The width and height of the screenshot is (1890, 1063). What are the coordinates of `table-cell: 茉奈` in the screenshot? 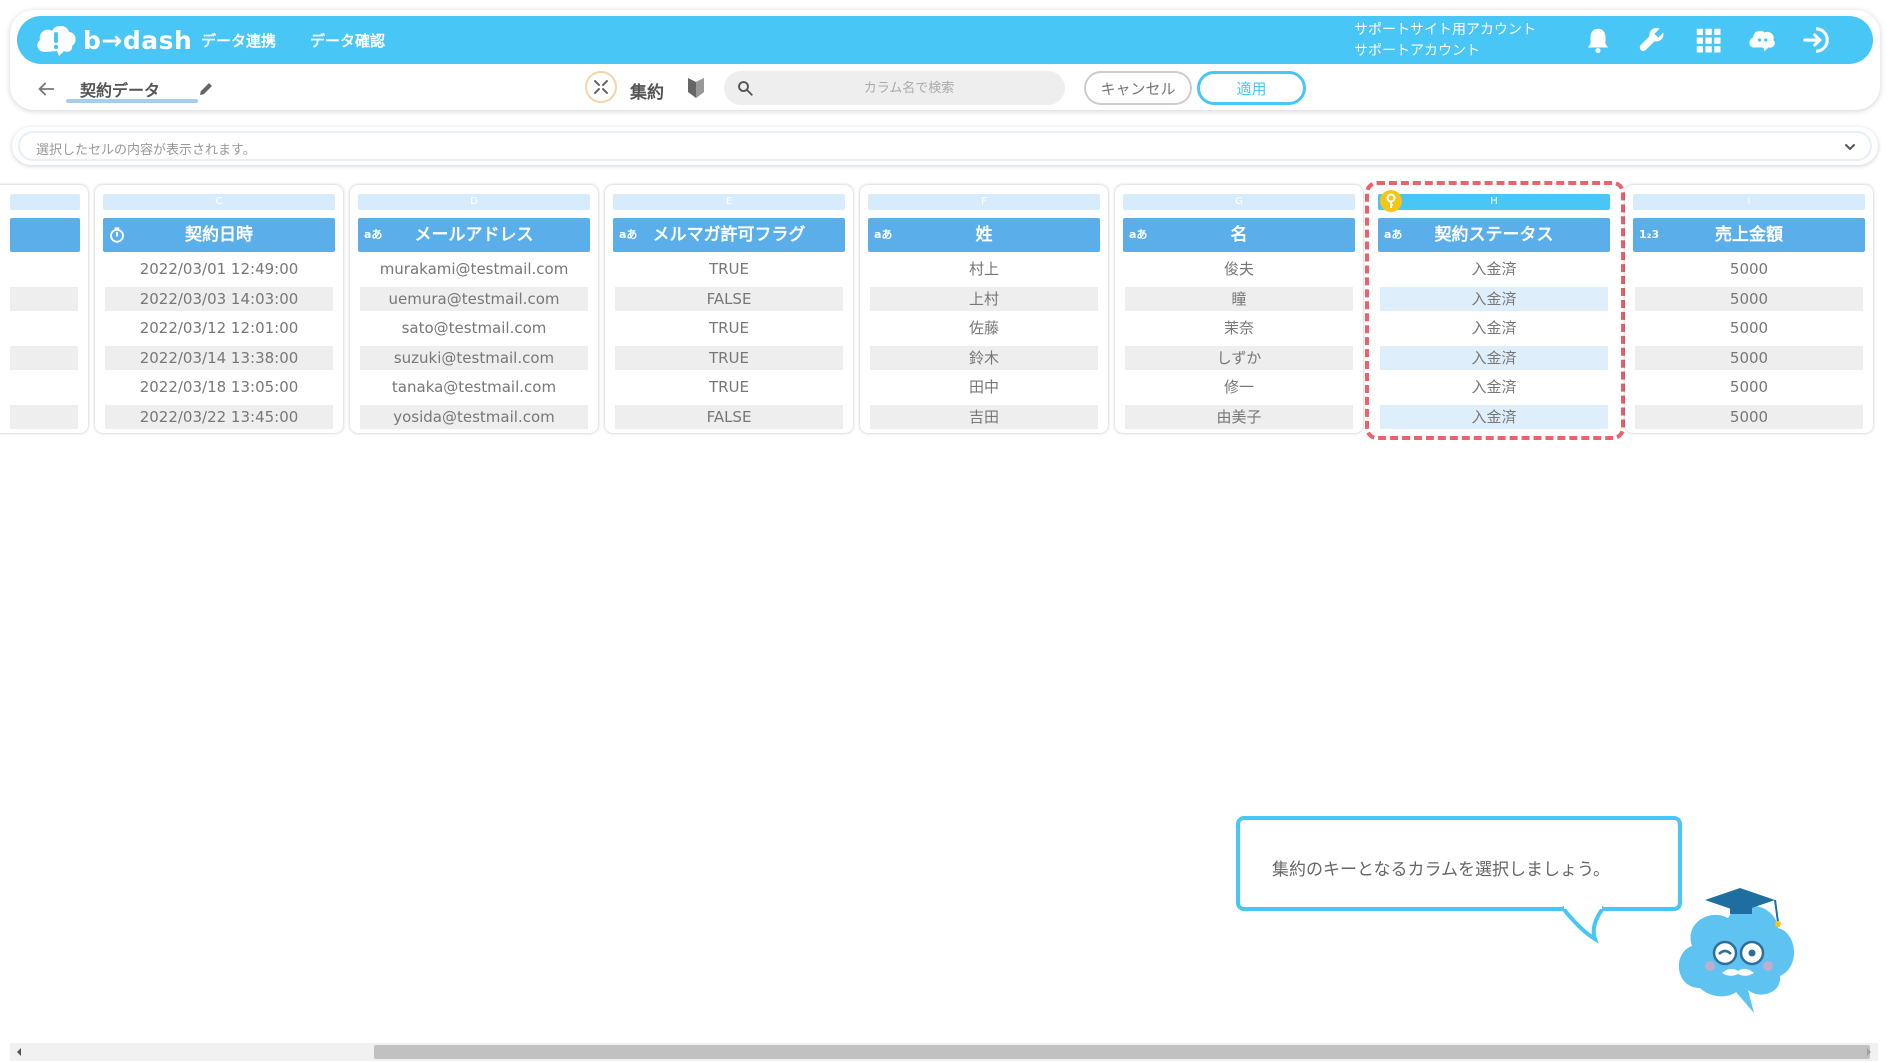 It's located at (1239, 328).